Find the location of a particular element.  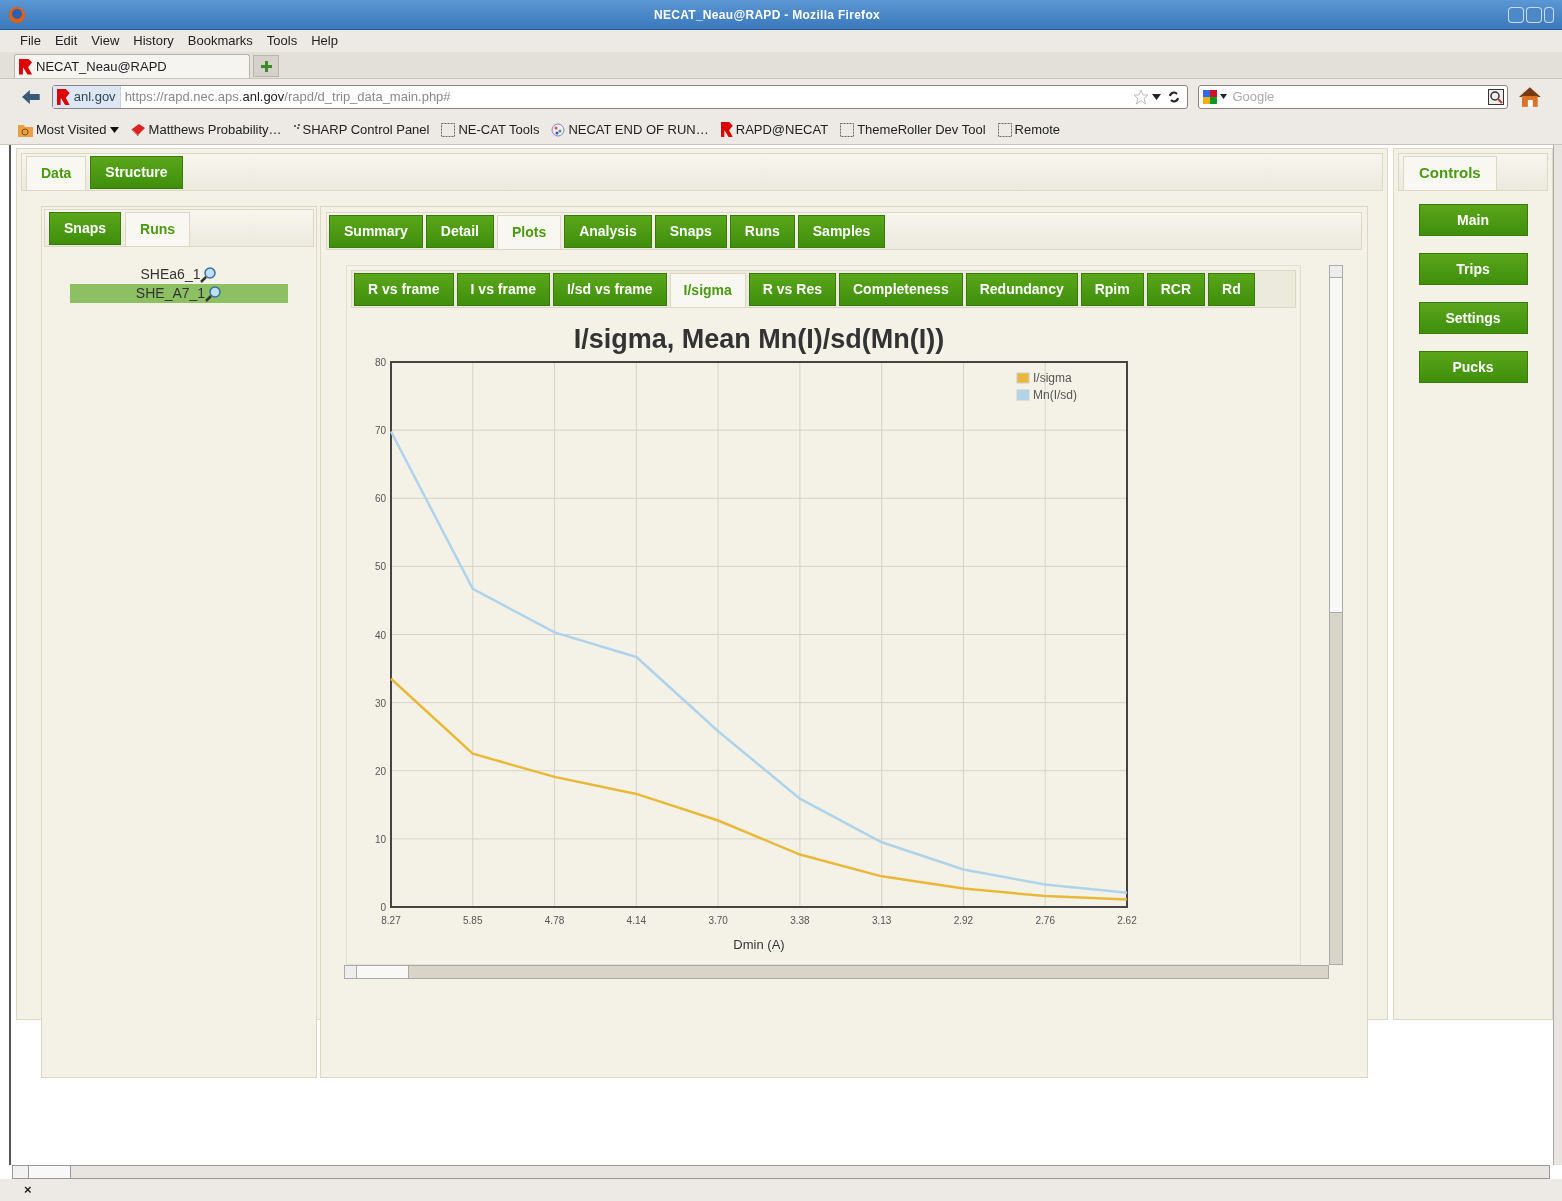

minimize-button is located at coordinates (1516, 14).